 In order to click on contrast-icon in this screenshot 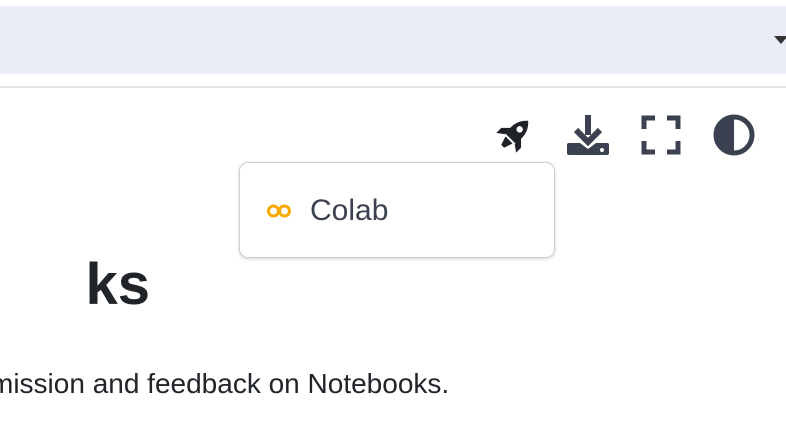, I will do `click(734, 135)`.